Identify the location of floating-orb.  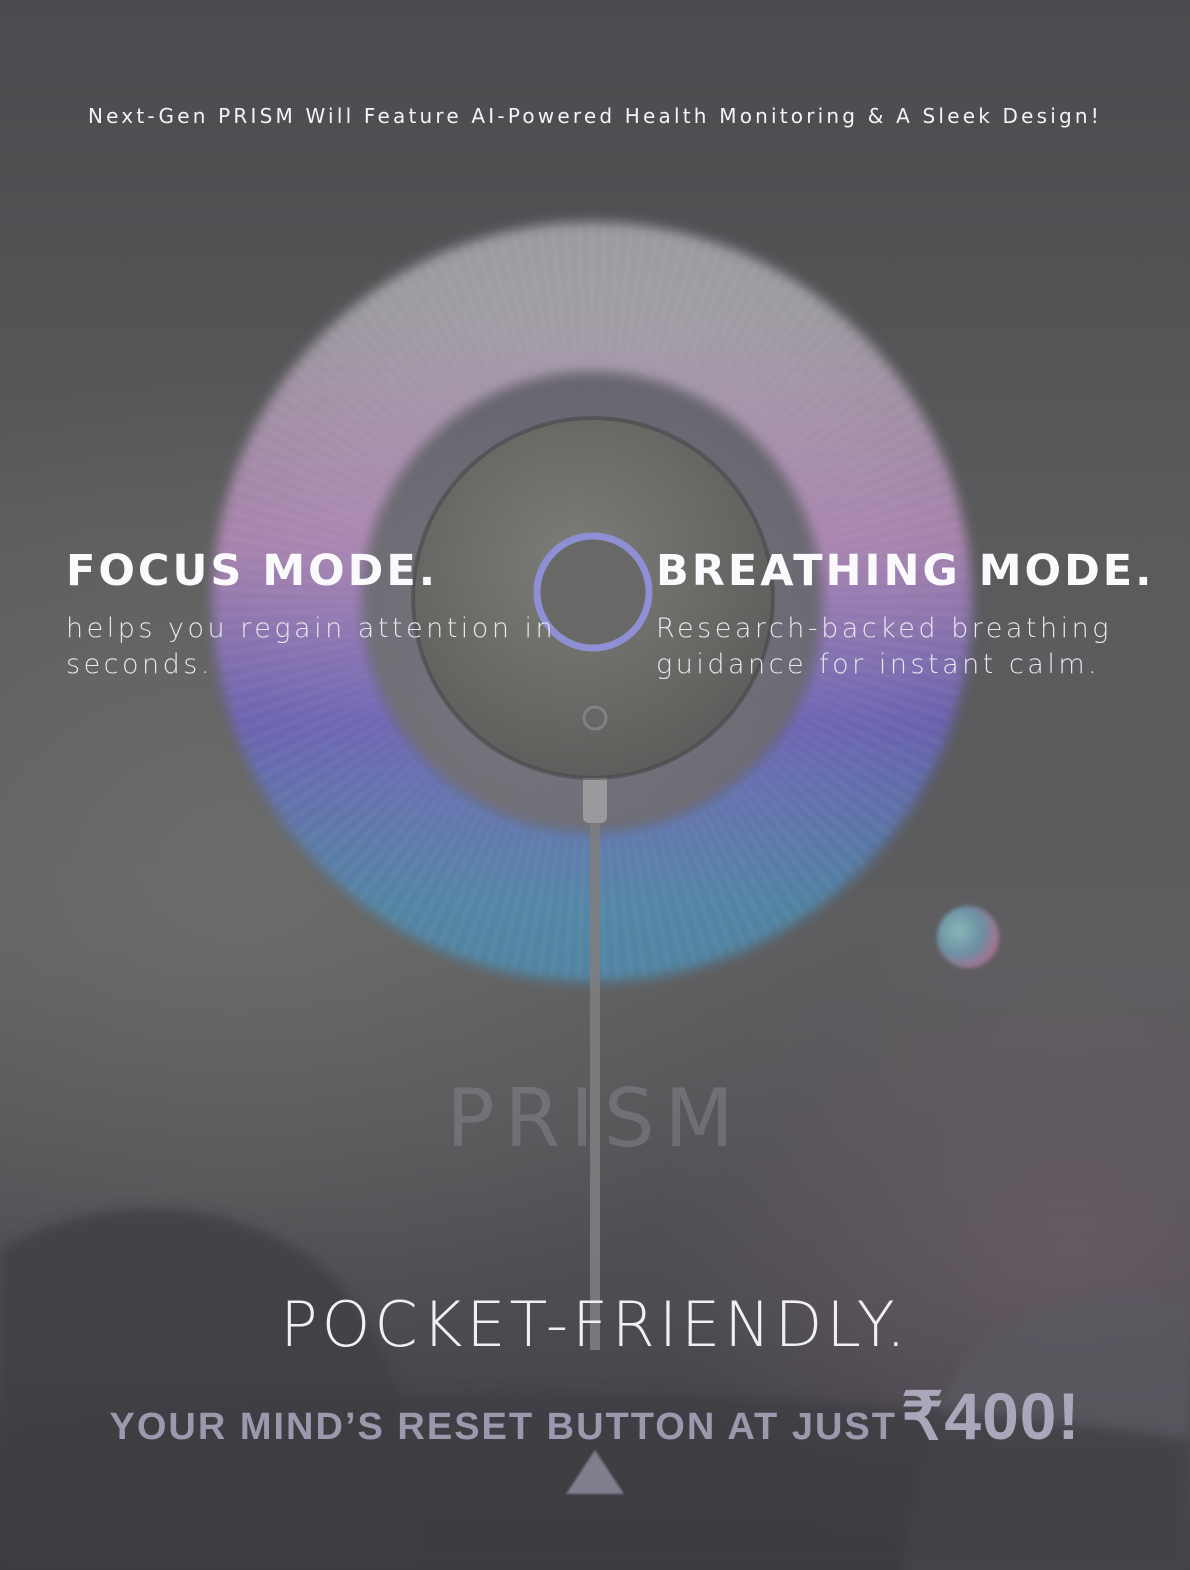
(968, 937).